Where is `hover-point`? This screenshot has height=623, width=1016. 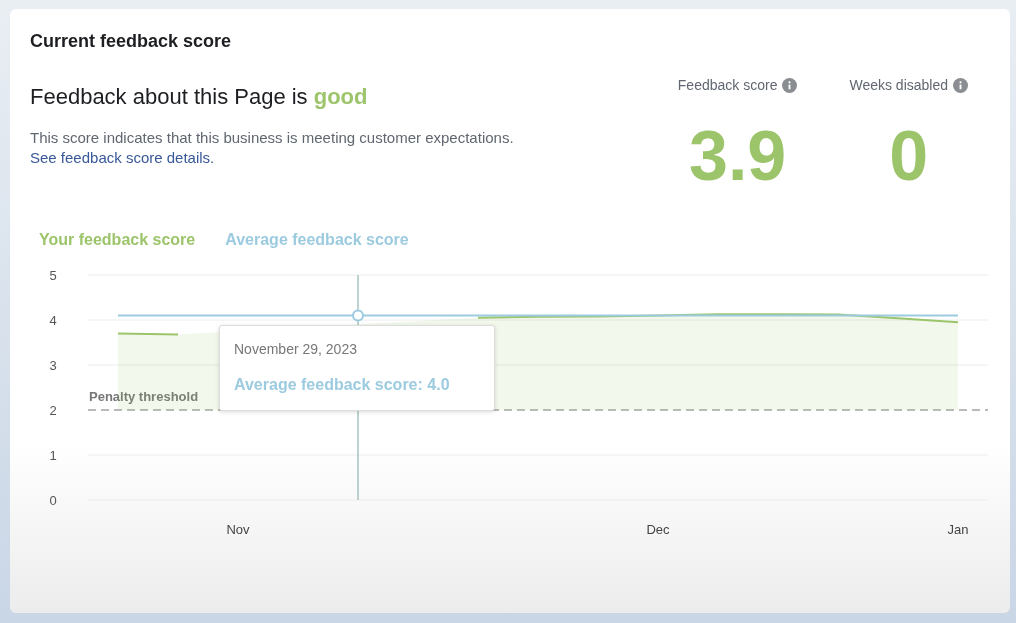
hover-point is located at coordinates (358, 315).